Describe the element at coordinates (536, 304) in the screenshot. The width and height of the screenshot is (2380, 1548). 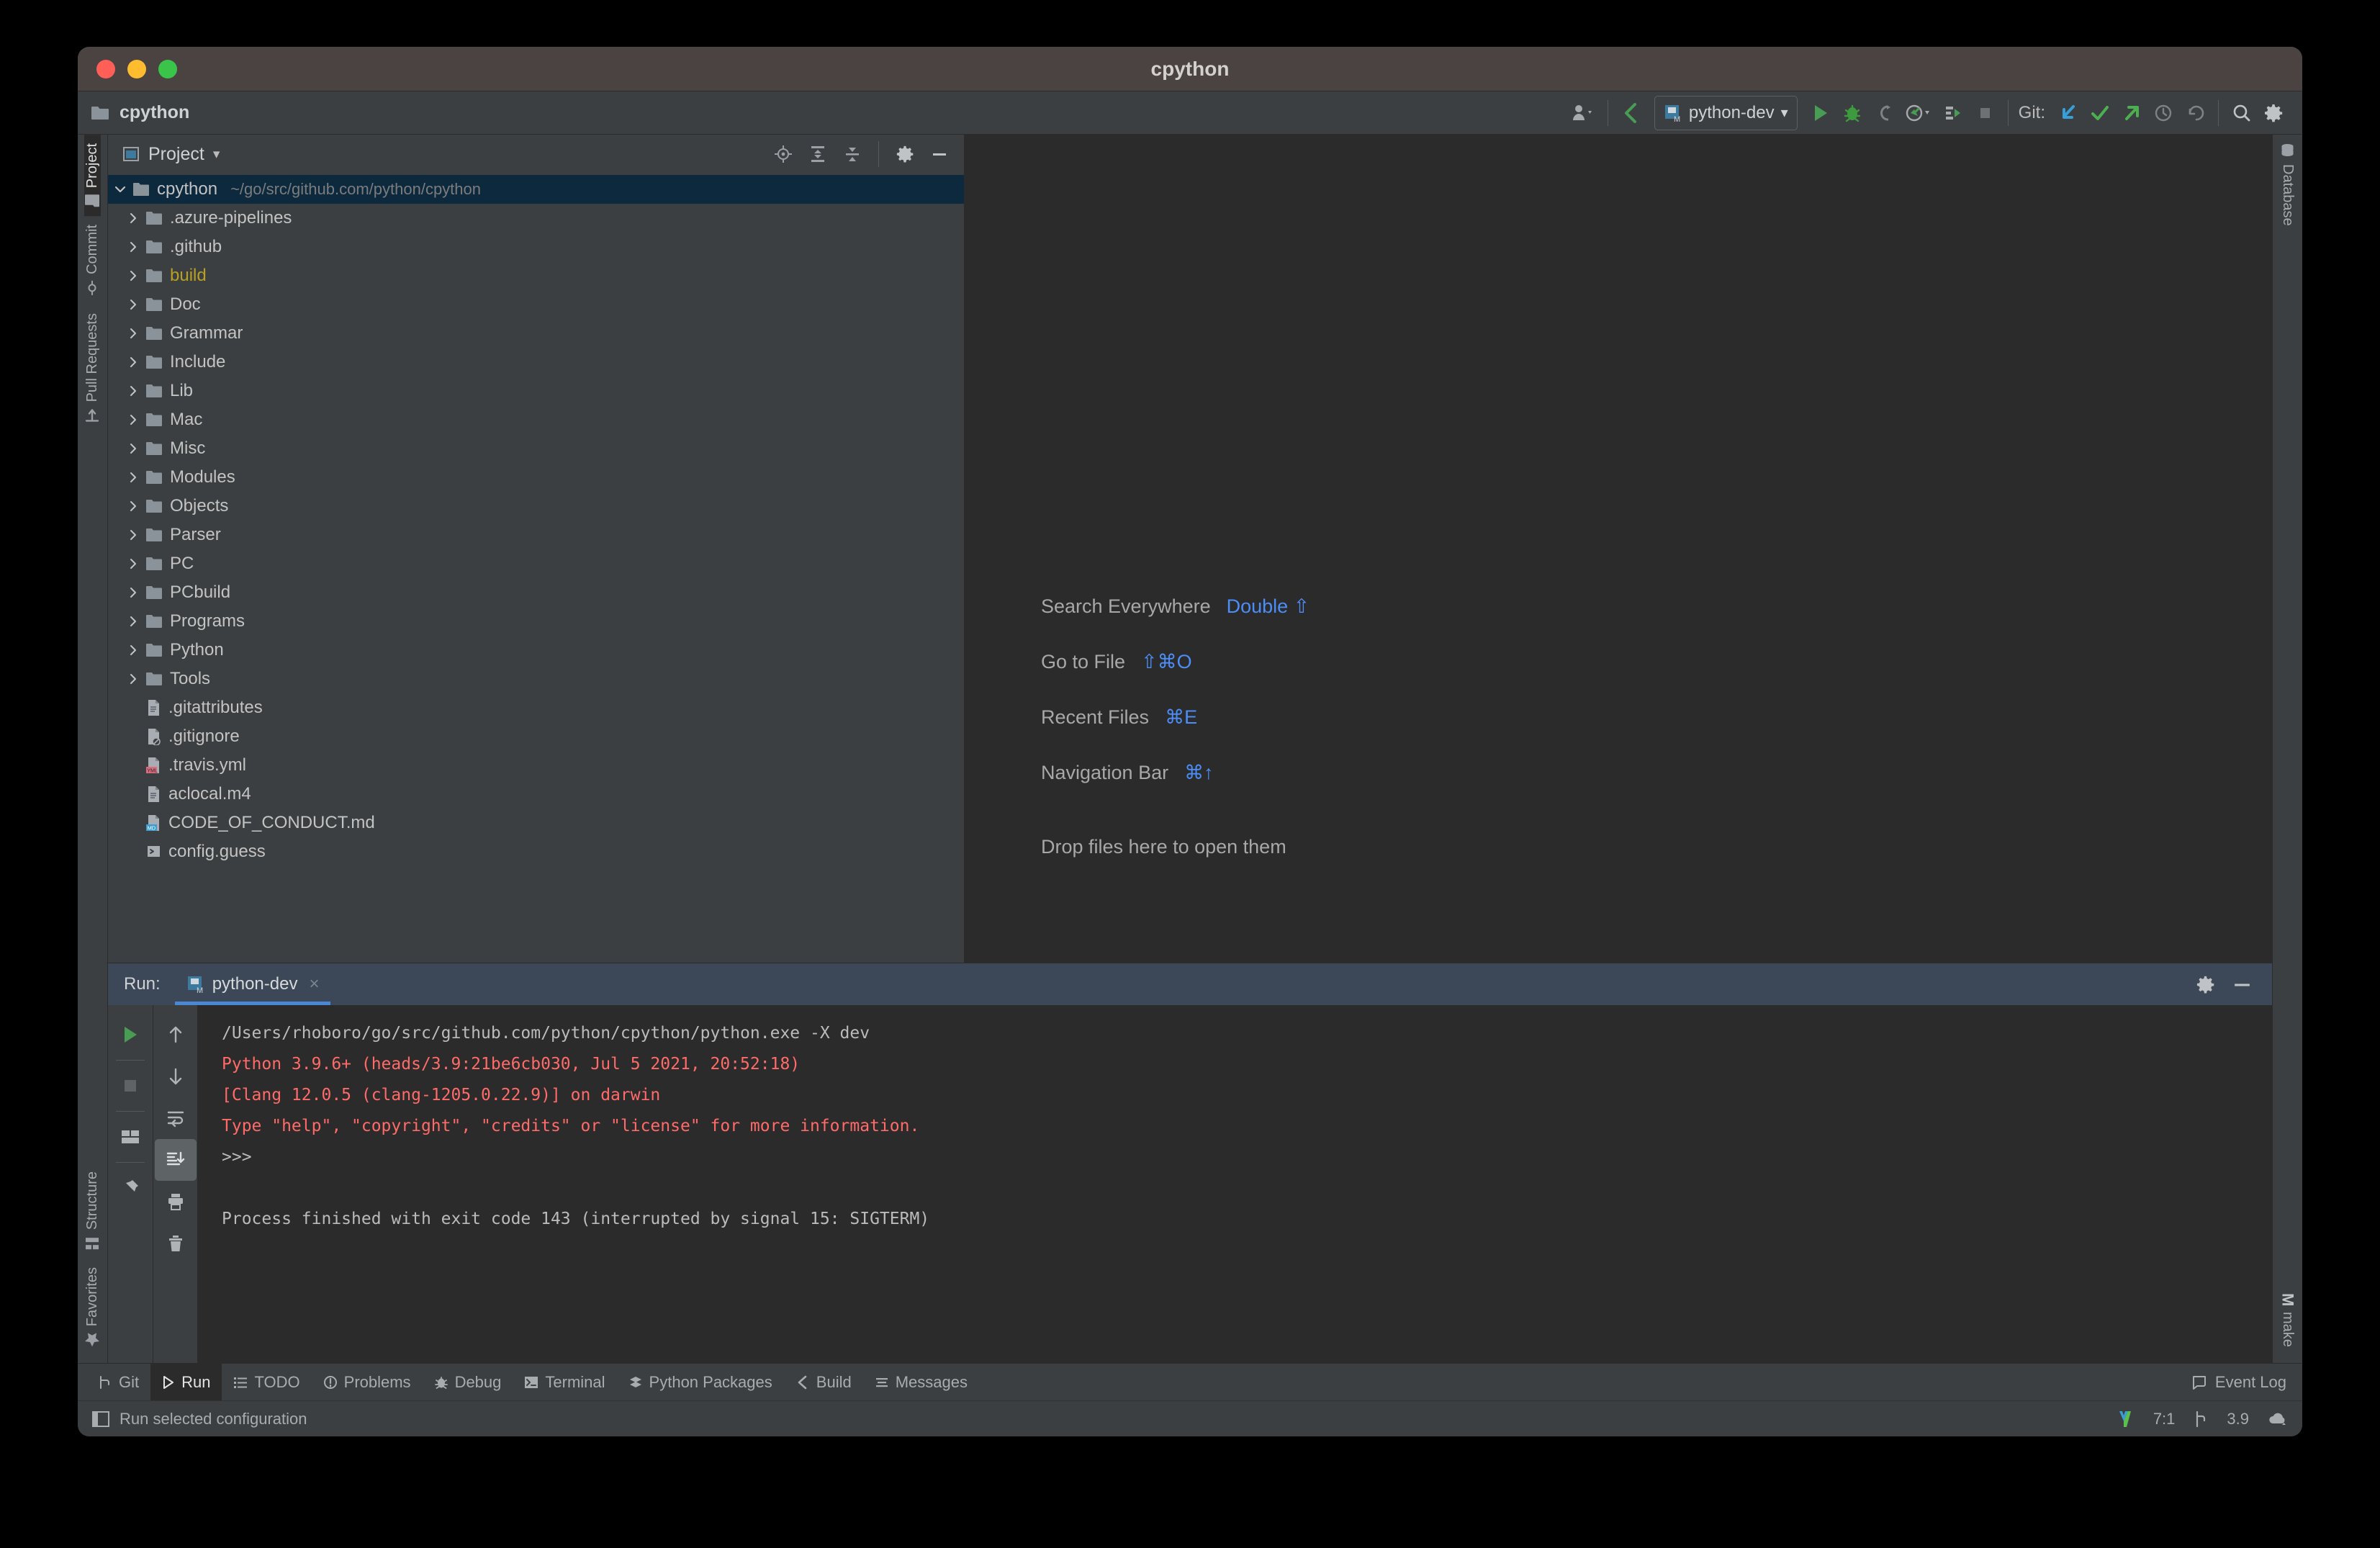
I see `tree-row-doc: Doc` at that location.